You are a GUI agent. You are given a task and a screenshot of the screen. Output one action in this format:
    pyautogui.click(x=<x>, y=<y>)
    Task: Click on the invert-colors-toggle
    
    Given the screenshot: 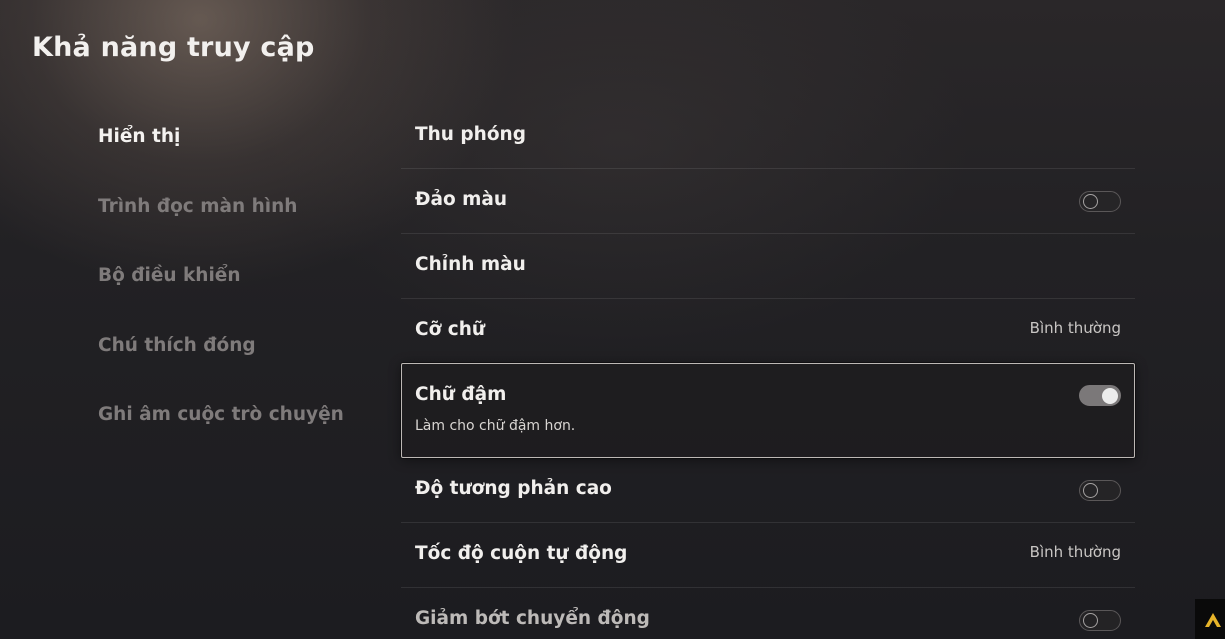 What is the action you would take?
    pyautogui.click(x=1100, y=201)
    